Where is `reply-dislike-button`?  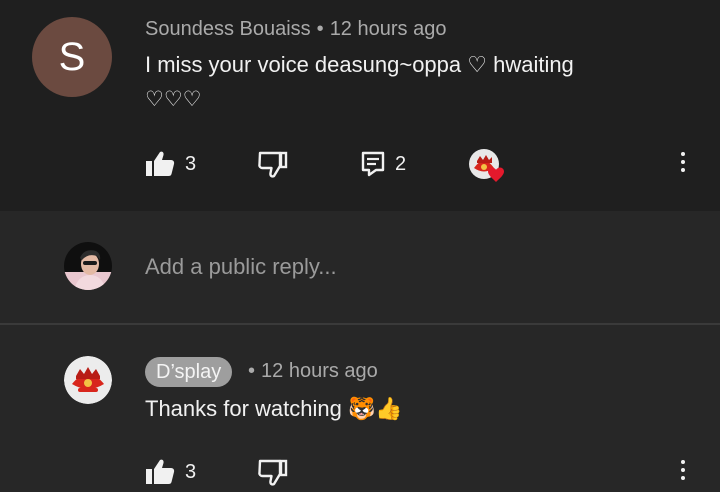 reply-dislike-button is located at coordinates (273, 473).